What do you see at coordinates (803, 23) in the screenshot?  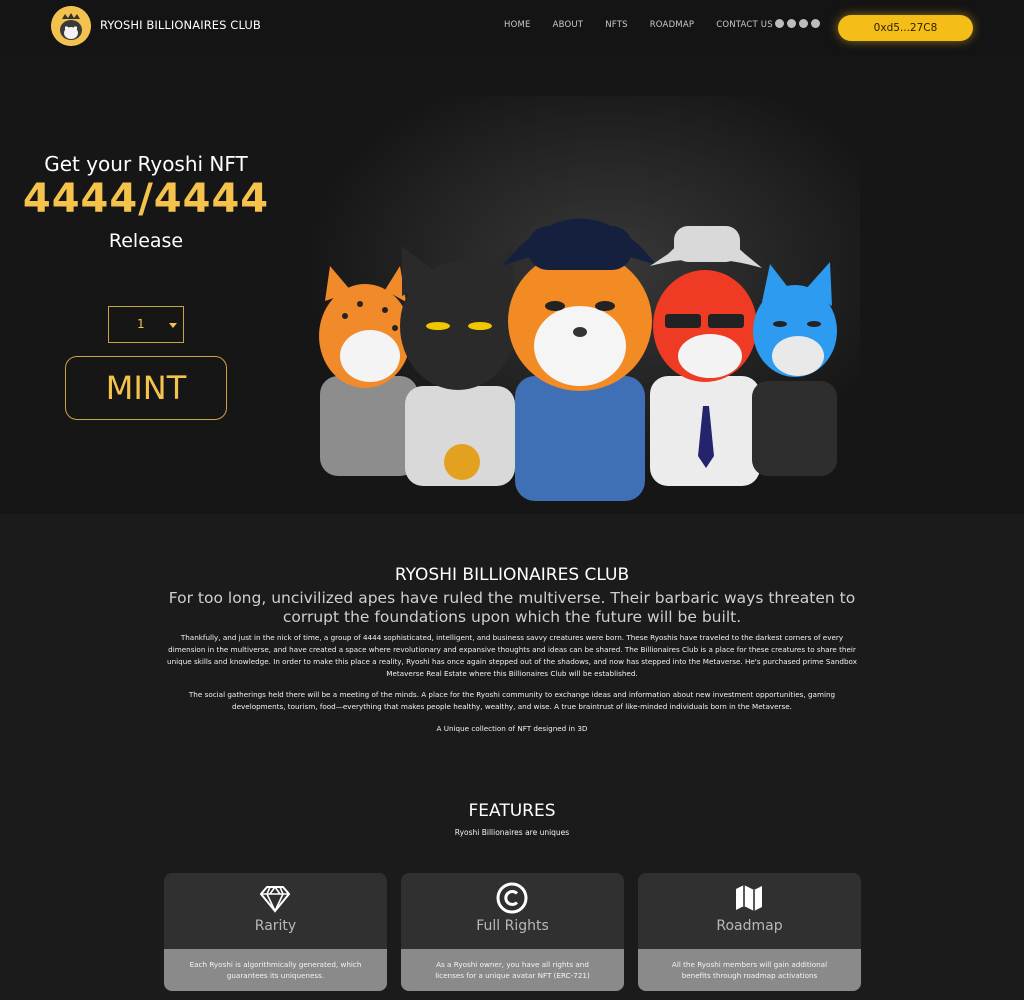 I see `twitter-icon` at bounding box center [803, 23].